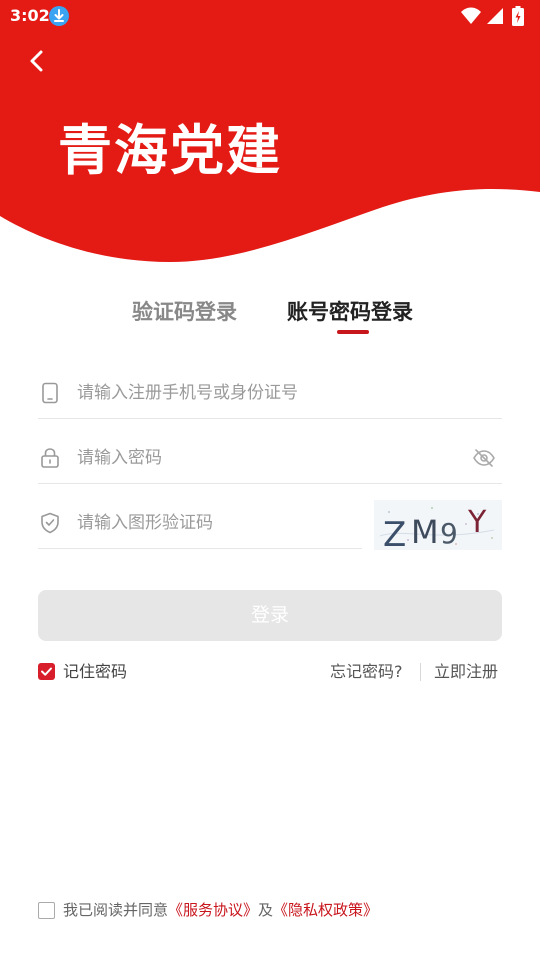  I want to click on chevron-left-icon, so click(36, 61).